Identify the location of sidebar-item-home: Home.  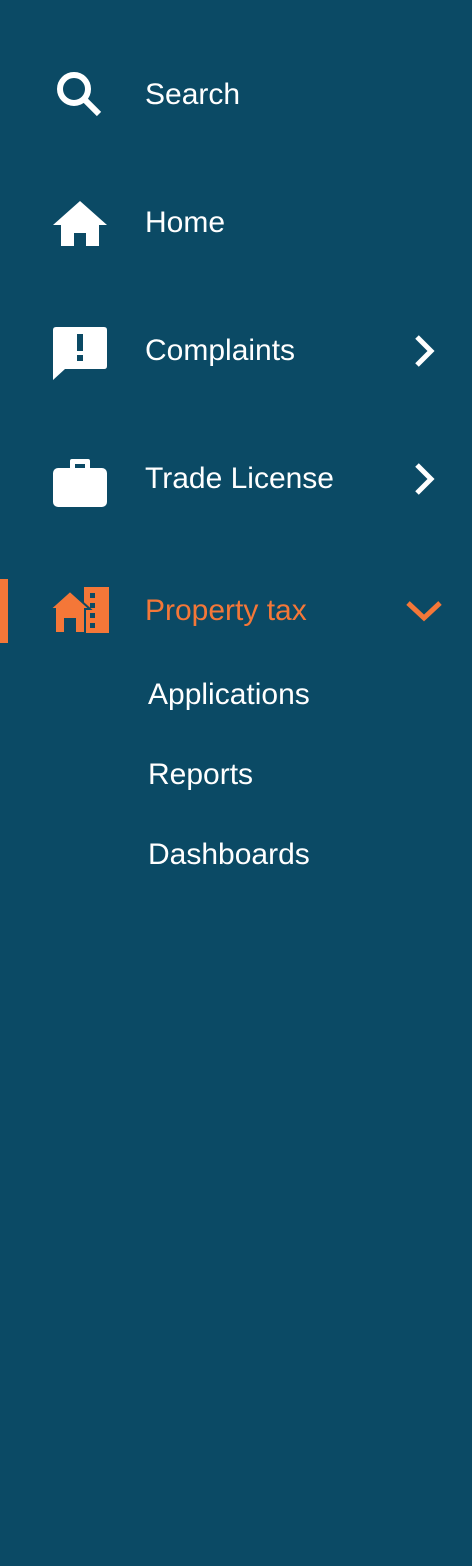
(236, 223).